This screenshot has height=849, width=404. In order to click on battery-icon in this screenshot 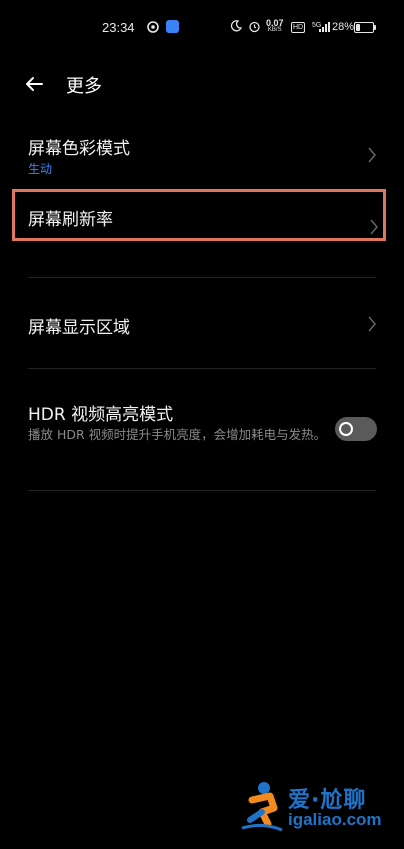, I will do `click(365, 27)`.